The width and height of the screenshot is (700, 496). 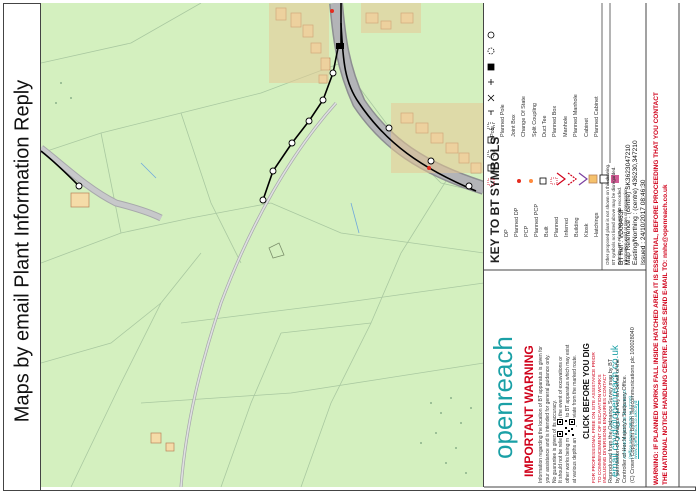 I want to click on dp-icon, so click(x=519, y=181).